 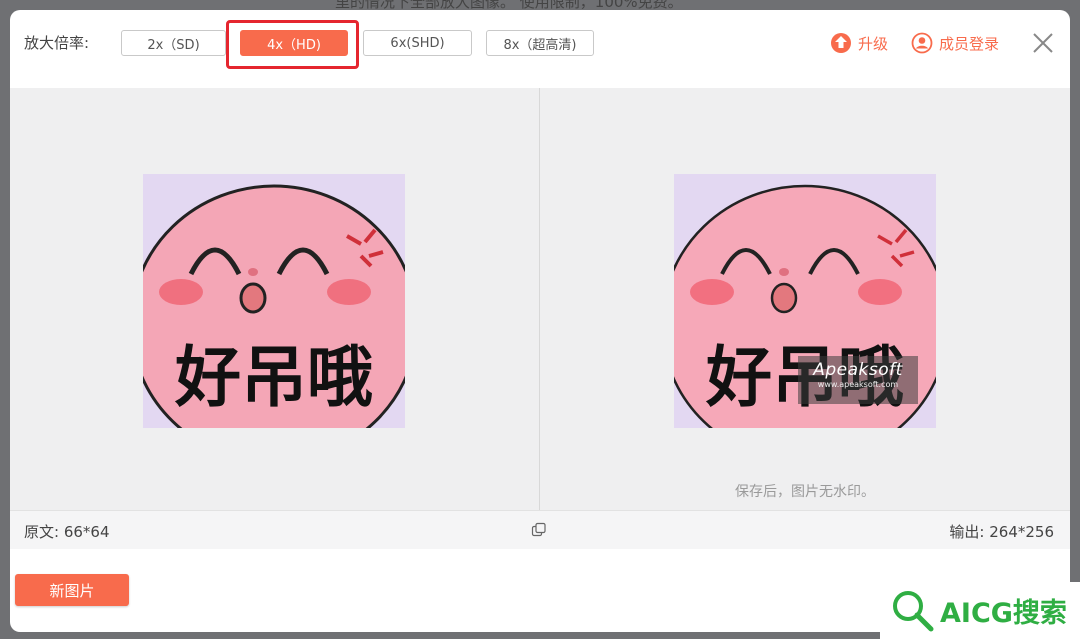 I want to click on aicg-watermark: AICG搜索, so click(x=980, y=610).